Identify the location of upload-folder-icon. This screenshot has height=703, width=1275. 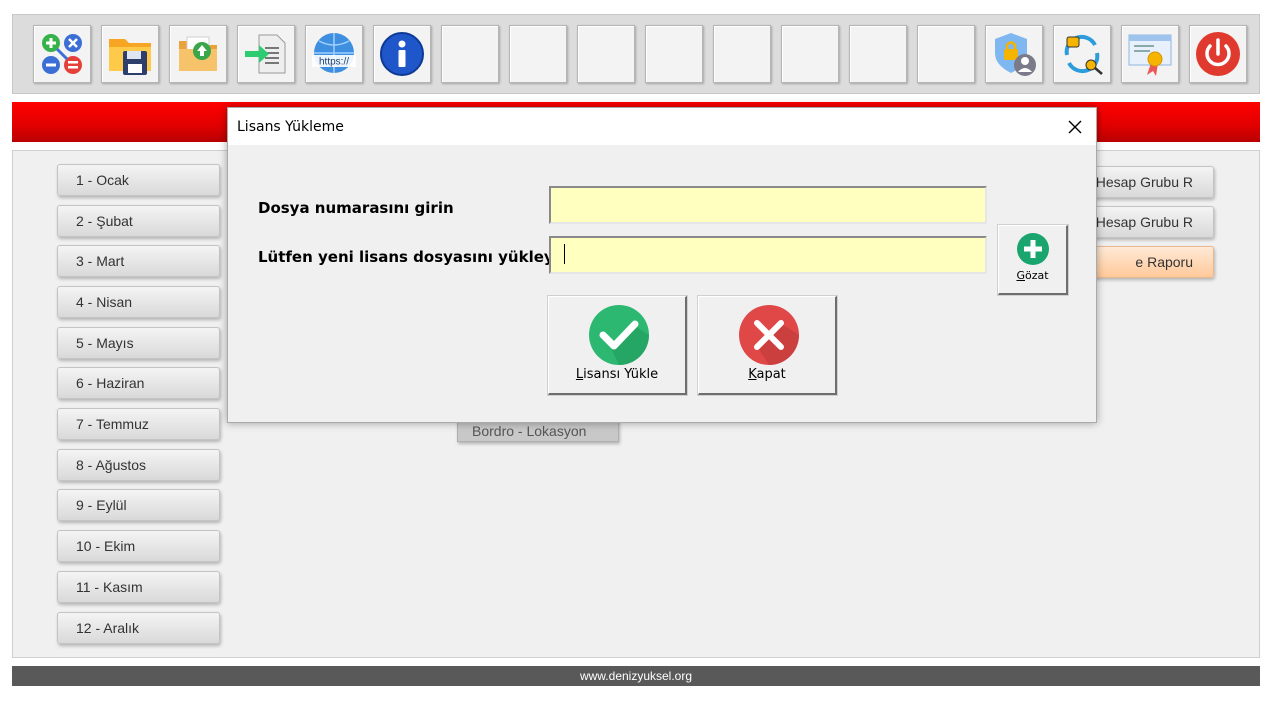
(198, 53).